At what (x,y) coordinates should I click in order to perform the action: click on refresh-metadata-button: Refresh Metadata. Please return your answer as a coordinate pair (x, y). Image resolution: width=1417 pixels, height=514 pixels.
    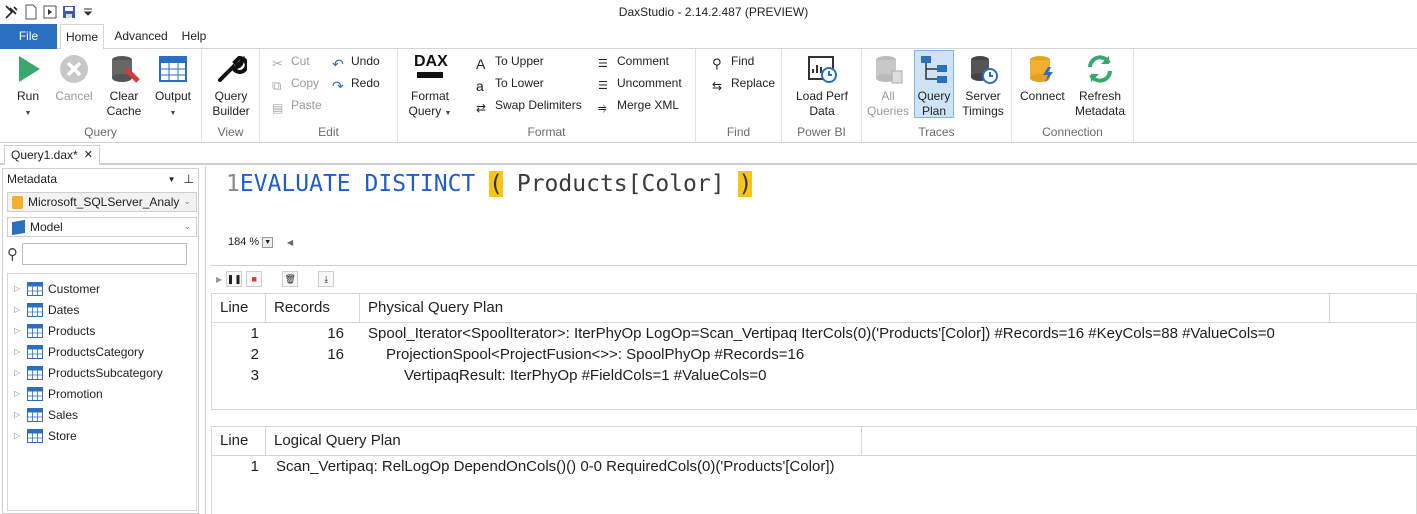
    Looking at the image, I should click on (1100, 85).